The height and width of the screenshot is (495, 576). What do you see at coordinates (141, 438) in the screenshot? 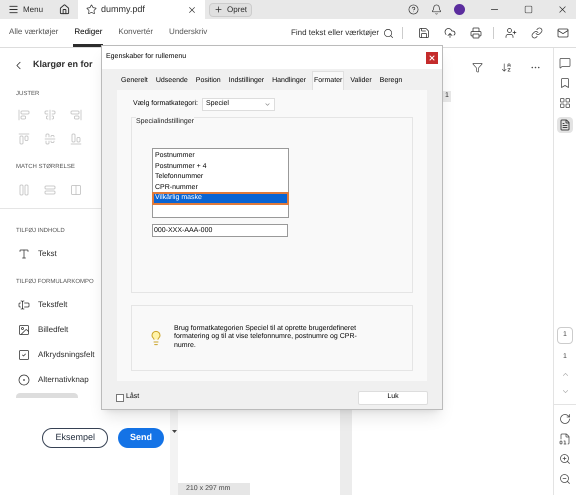
I see `panel-button: Send` at bounding box center [141, 438].